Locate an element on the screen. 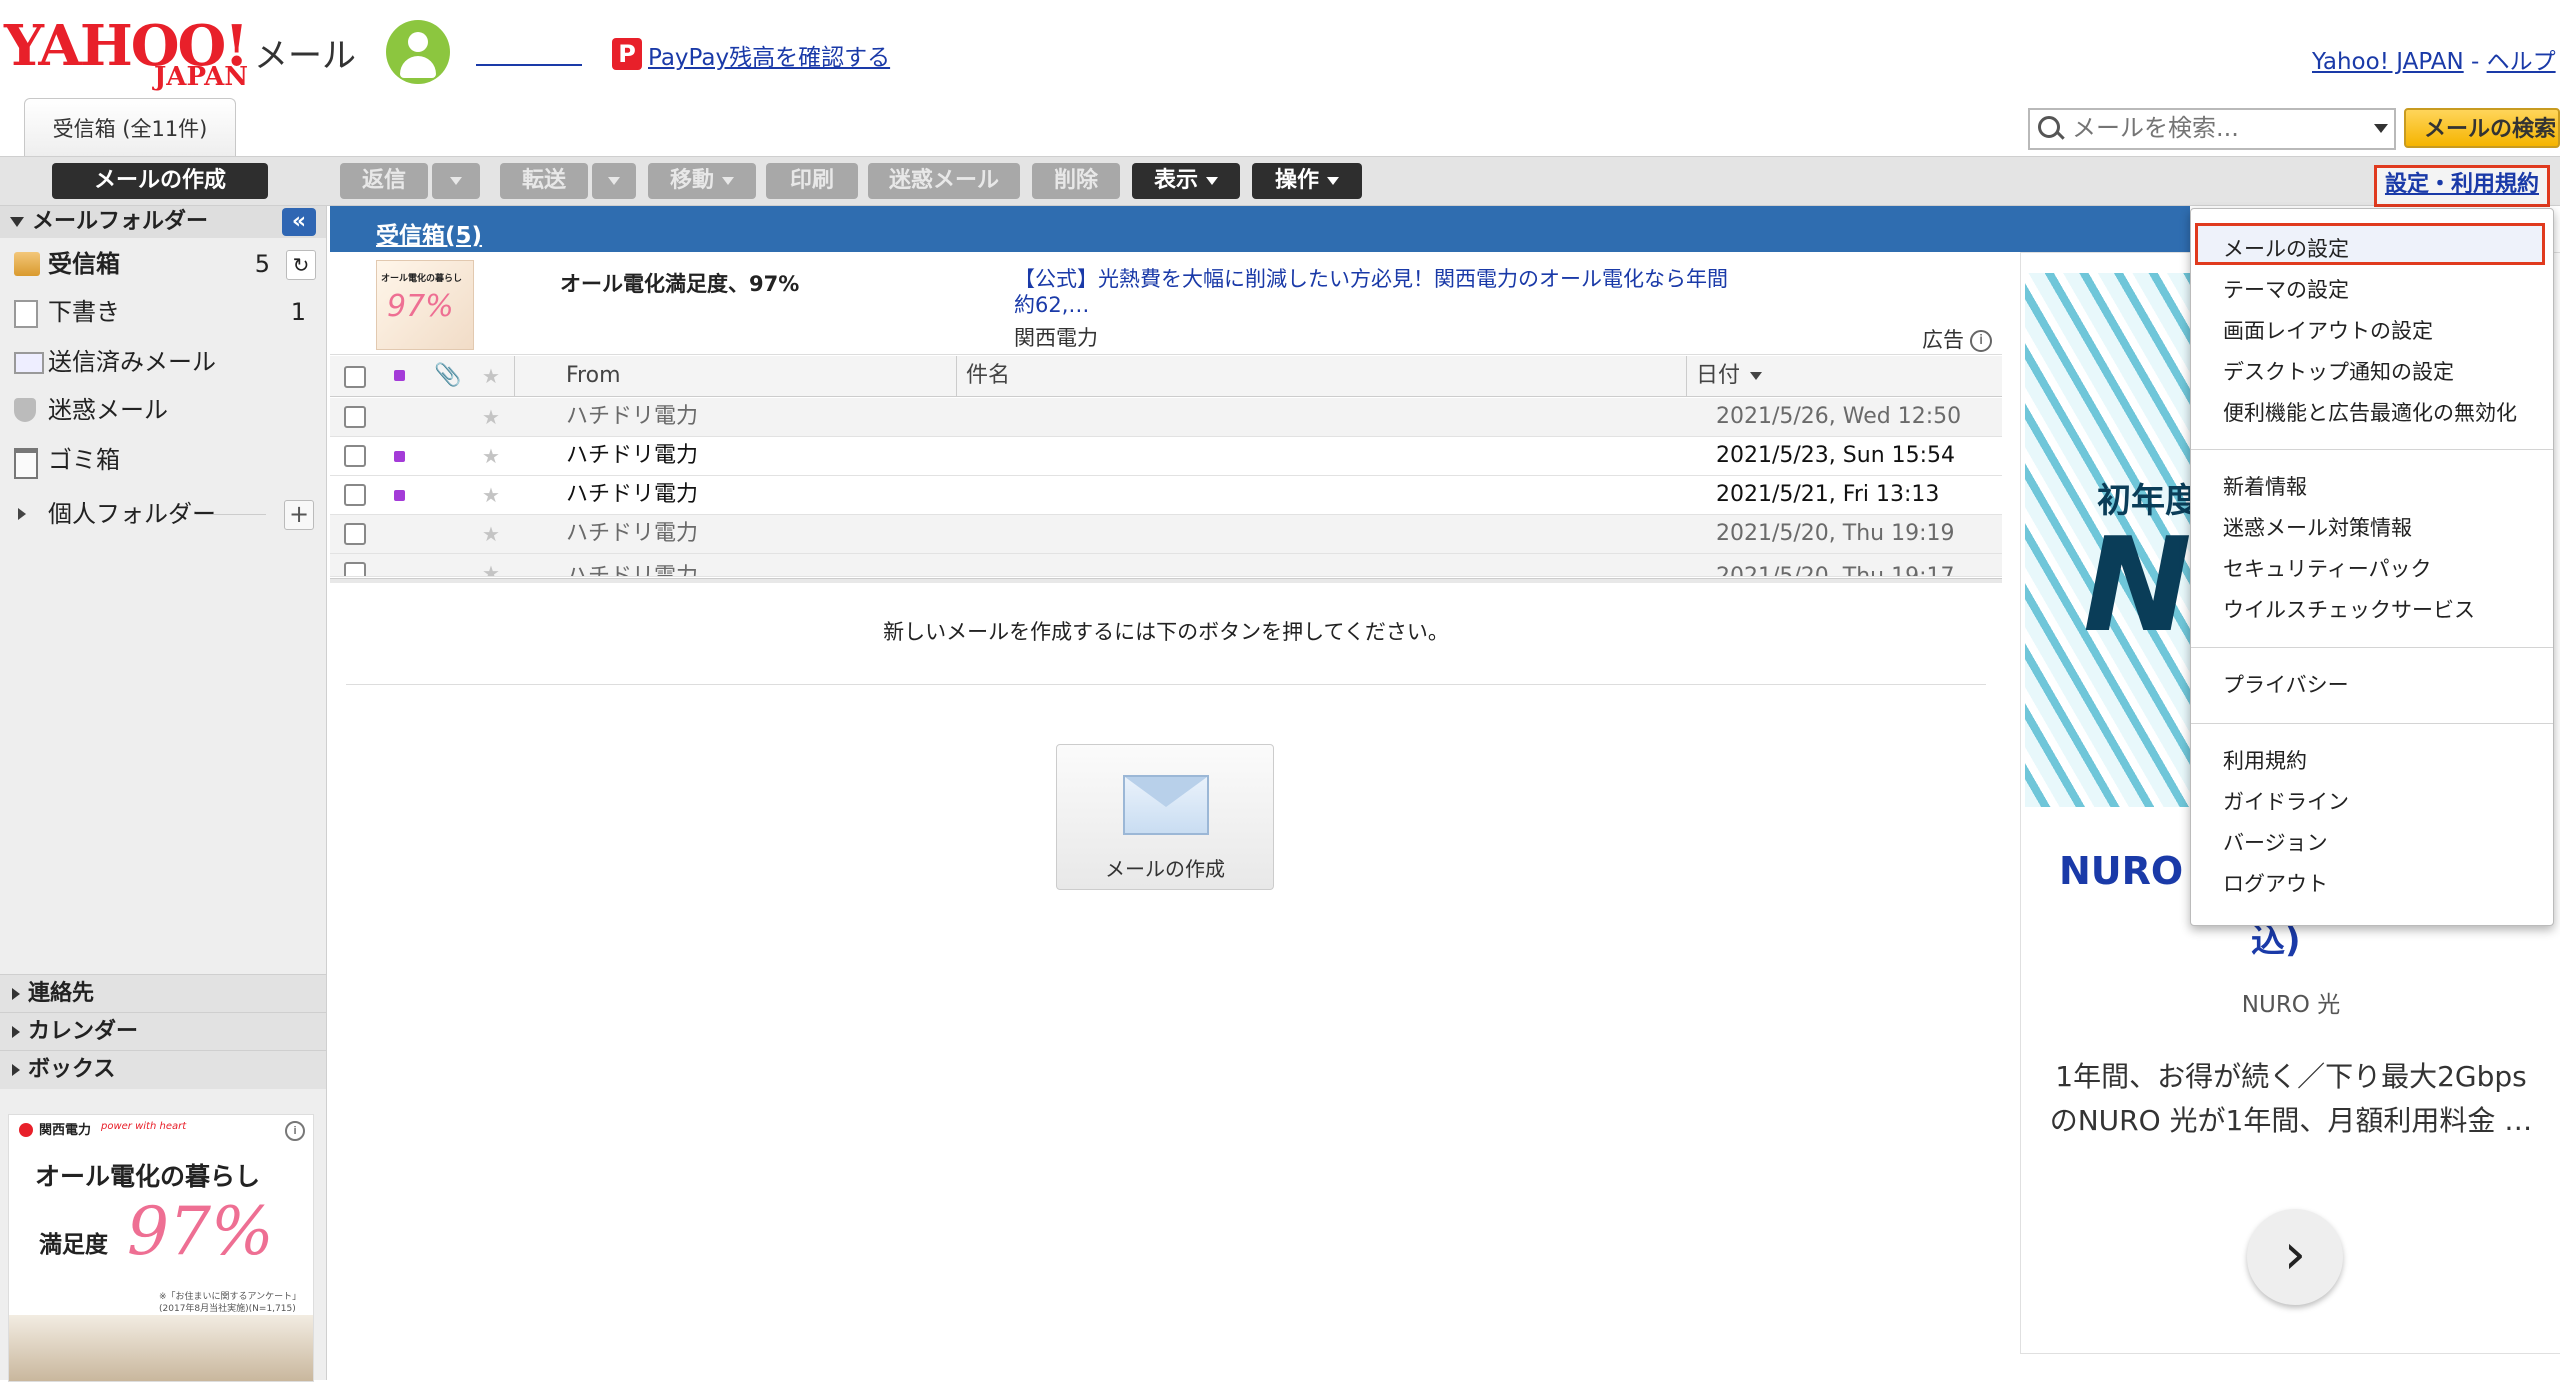 The image size is (2560, 1382). table-row: ★ ハチドリ電力 2021/5/20, Thu 19:19 is located at coordinates (1166, 534).